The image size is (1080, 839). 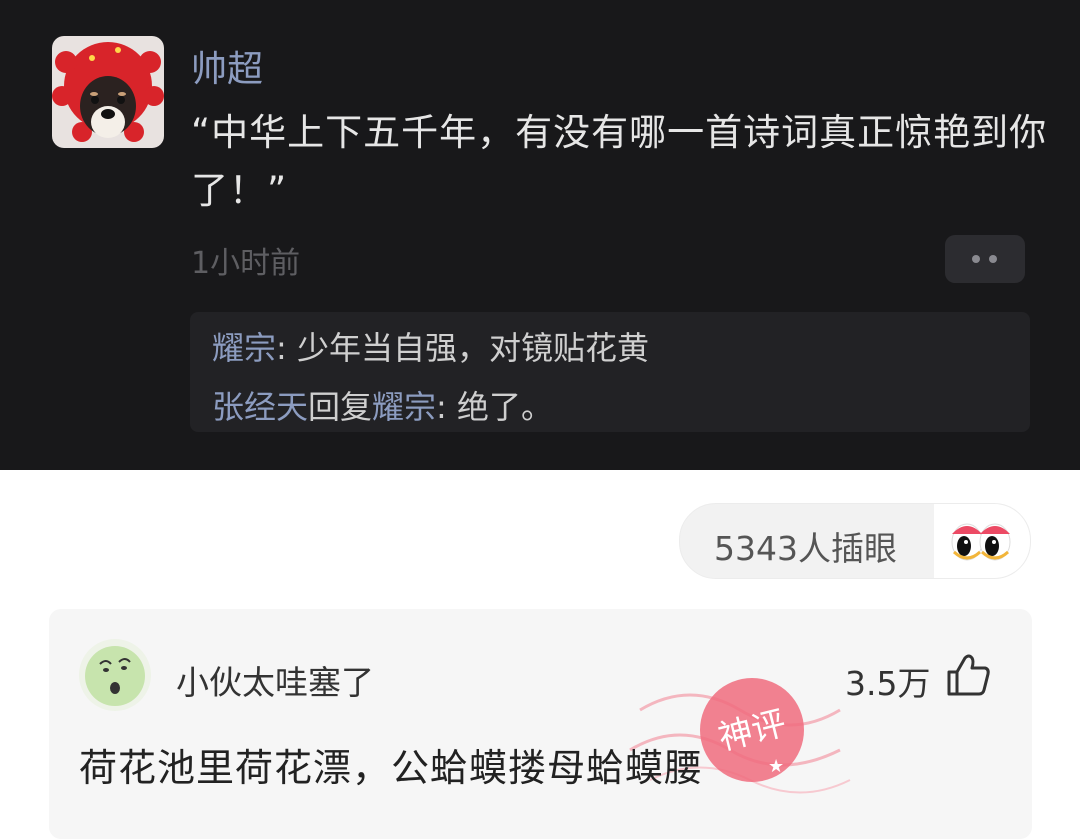 I want to click on comment-text: 荷花池里荷花漂，公蛤蟆搂母蛤蟆腰, so click(x=391, y=768).